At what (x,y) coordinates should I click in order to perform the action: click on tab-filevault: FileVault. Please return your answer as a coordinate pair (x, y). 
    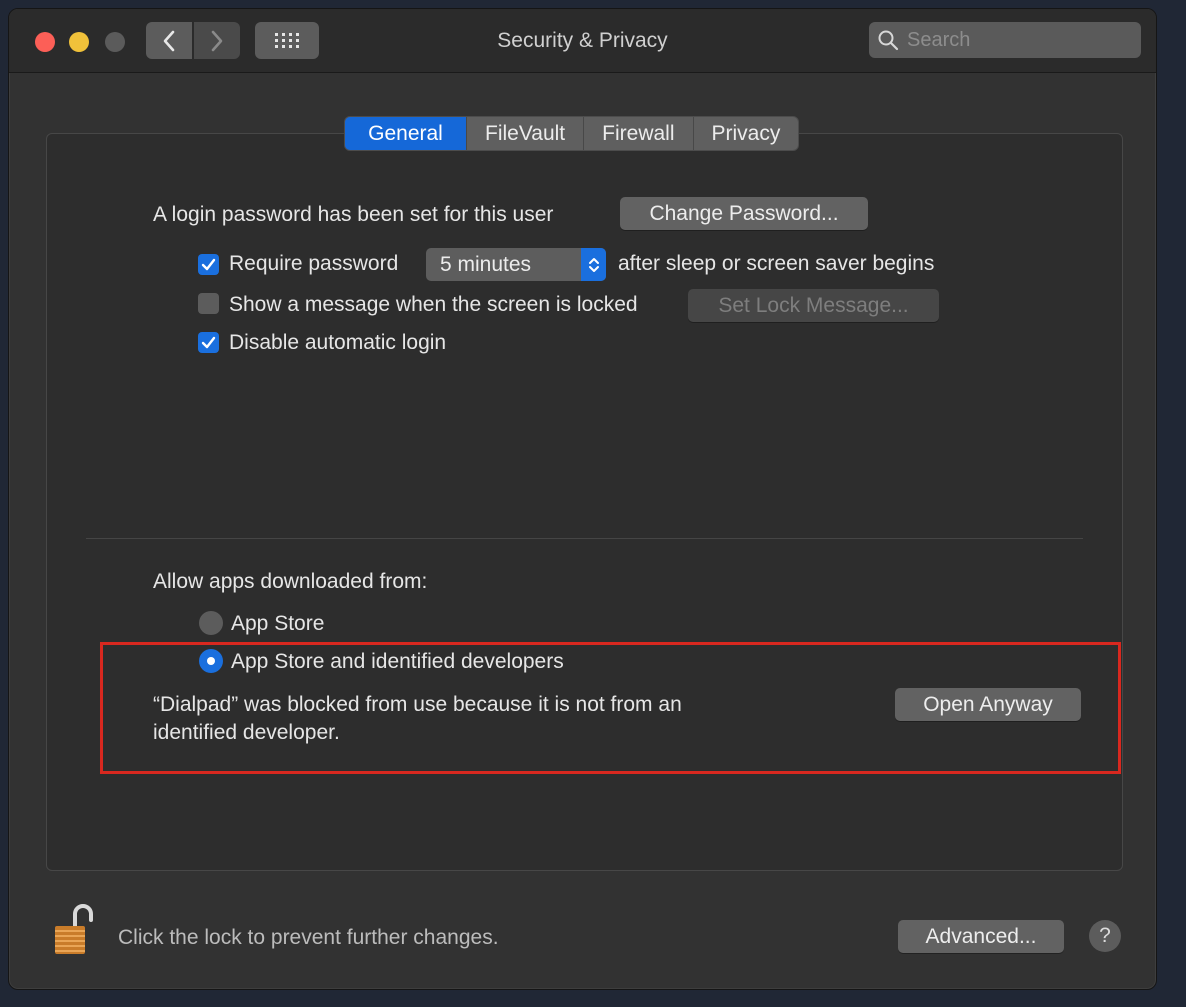
    Looking at the image, I should click on (524, 133).